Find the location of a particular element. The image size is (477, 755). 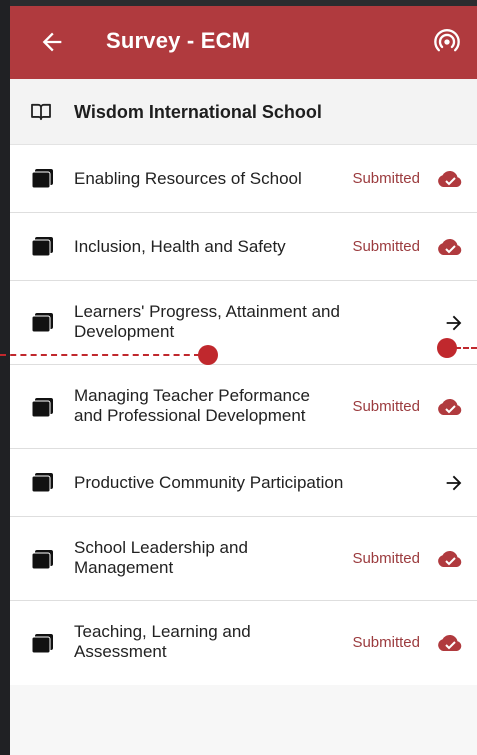

section-label-line2: and Professional Development is located at coordinates (190, 415).